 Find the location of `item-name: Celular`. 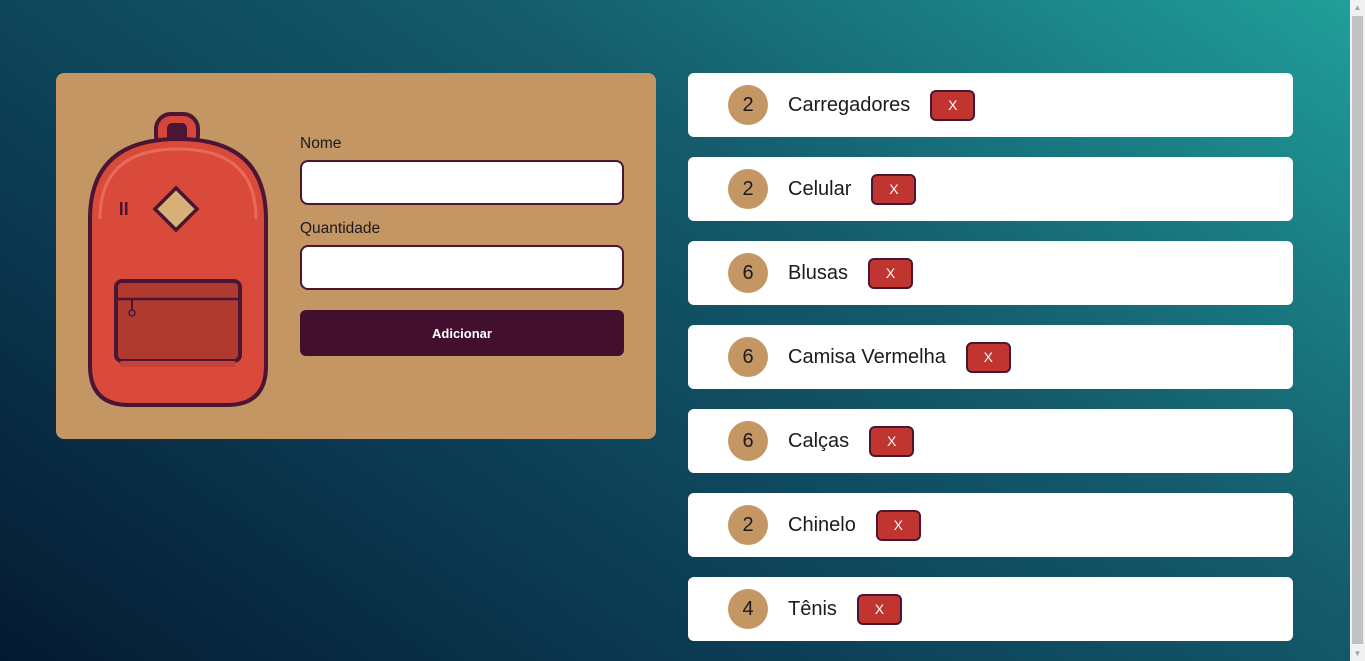

item-name: Celular is located at coordinates (820, 188).